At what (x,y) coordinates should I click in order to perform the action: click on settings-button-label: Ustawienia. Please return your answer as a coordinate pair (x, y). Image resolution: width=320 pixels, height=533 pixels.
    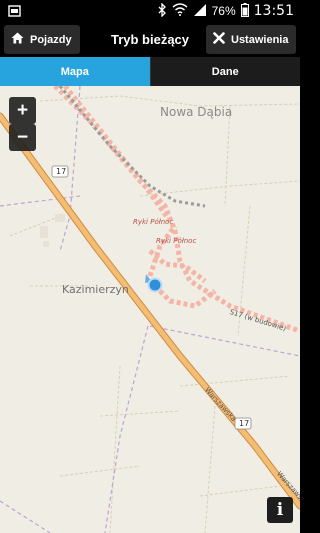
    Looking at the image, I should click on (260, 39).